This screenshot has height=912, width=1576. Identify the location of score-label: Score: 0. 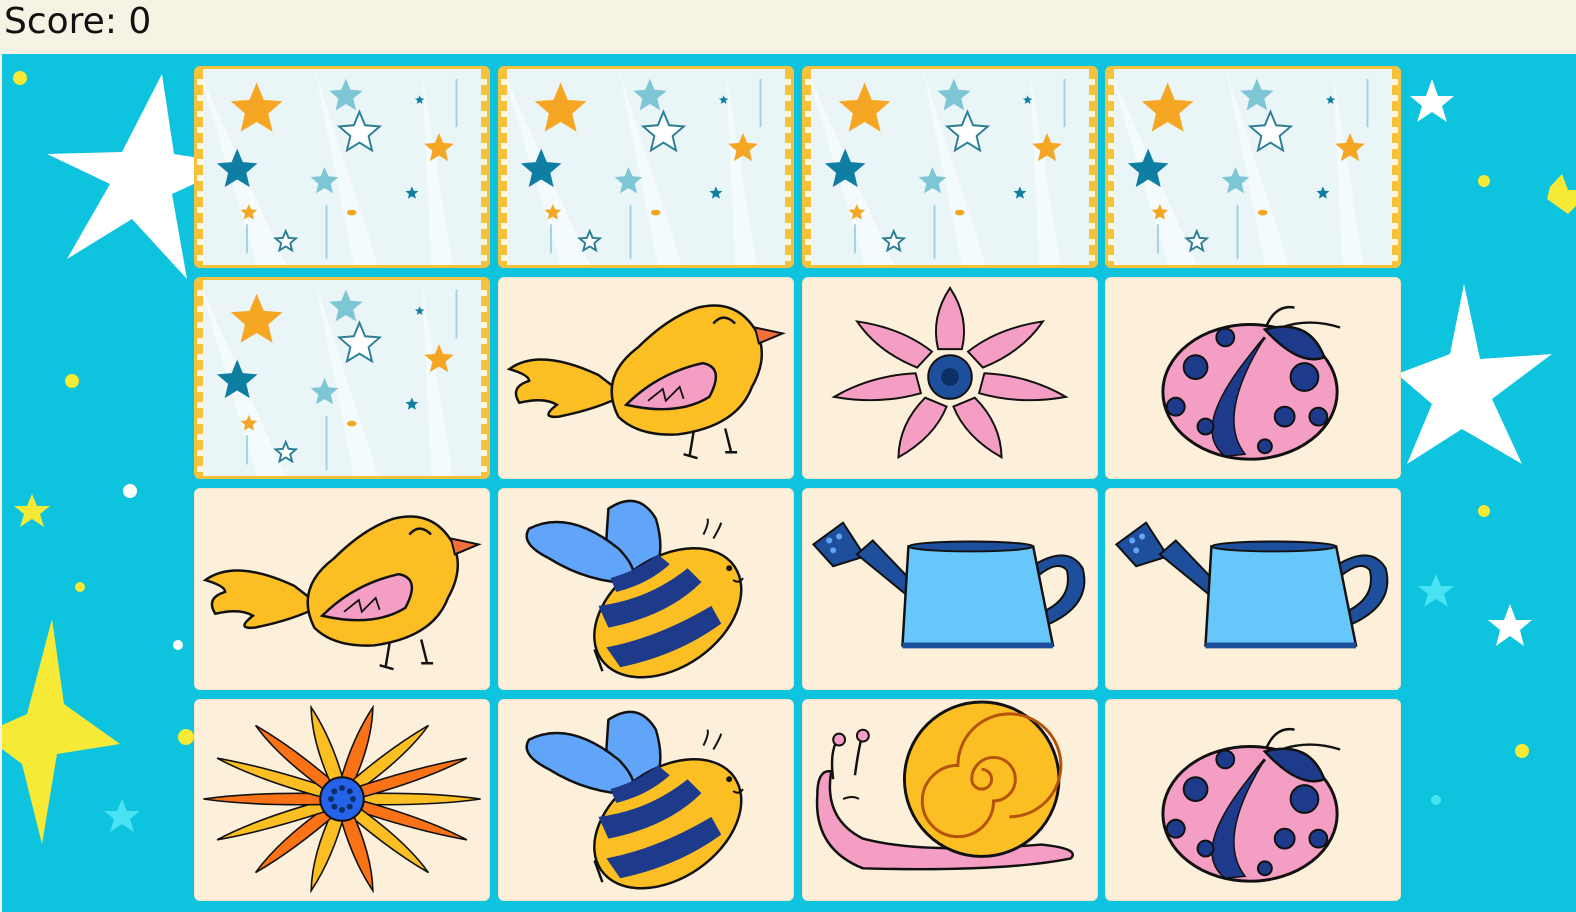
(78, 21).